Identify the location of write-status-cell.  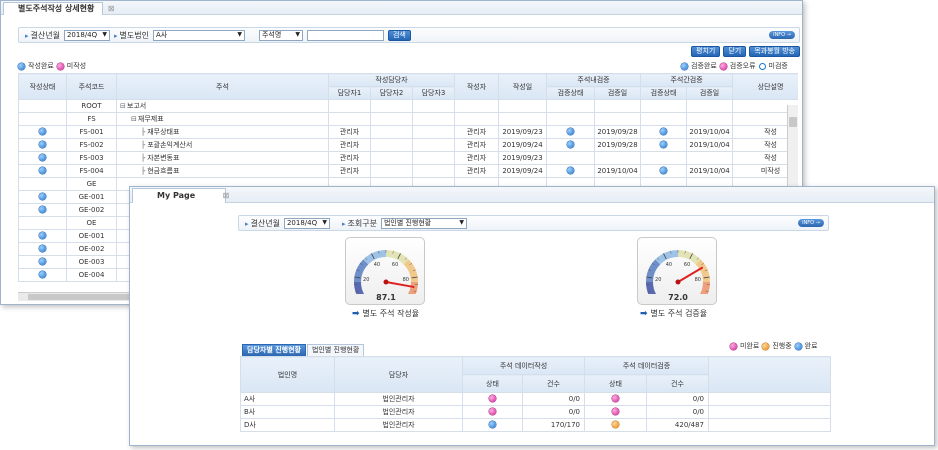
(492, 412).